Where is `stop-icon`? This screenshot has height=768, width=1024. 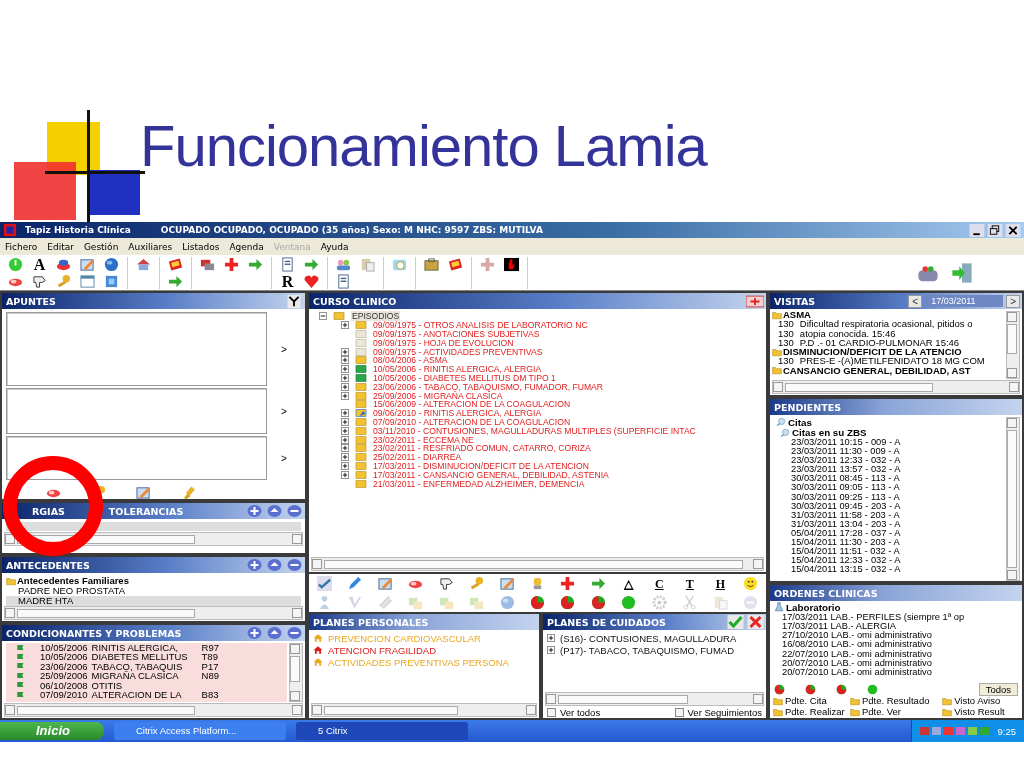
stop-icon is located at coordinates (511, 264).